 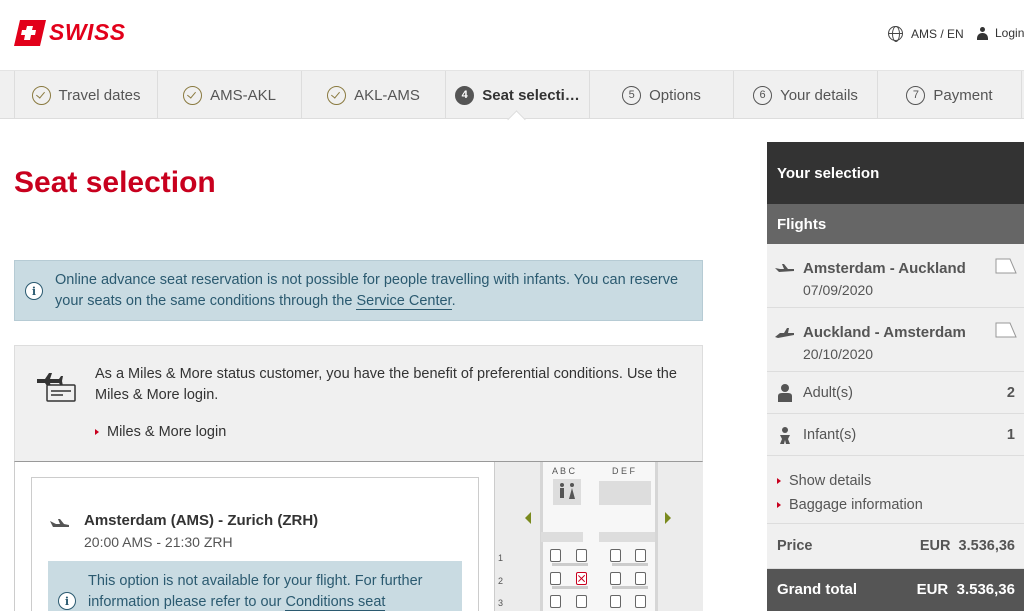 What do you see at coordinates (795, 546) in the screenshot?
I see `price-label: Price` at bounding box center [795, 546].